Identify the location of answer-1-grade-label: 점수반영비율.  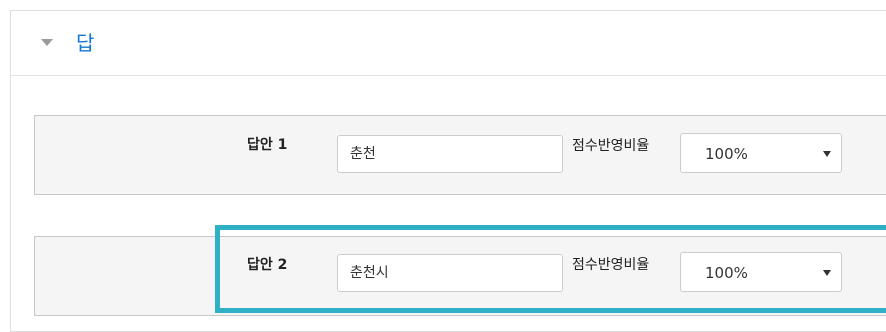
(611, 146).